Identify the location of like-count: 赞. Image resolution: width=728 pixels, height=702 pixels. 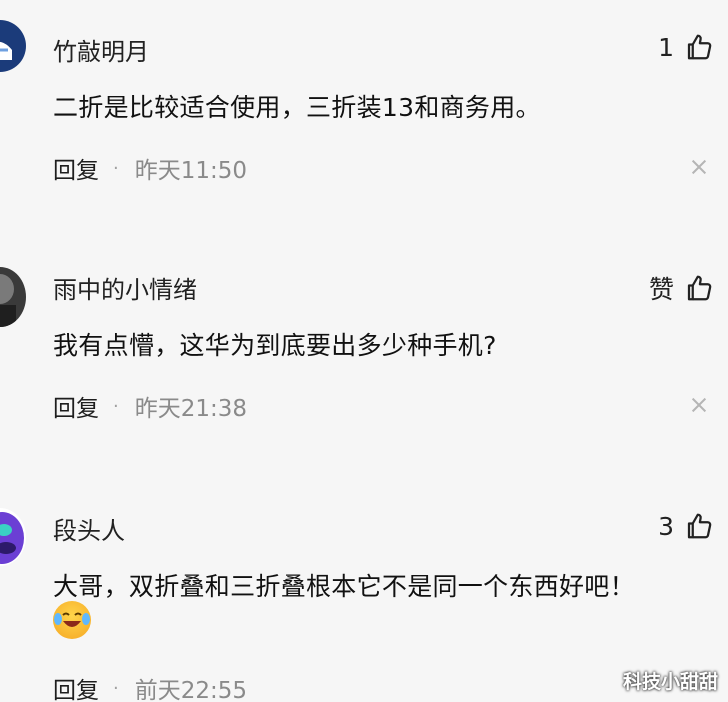
(661, 289).